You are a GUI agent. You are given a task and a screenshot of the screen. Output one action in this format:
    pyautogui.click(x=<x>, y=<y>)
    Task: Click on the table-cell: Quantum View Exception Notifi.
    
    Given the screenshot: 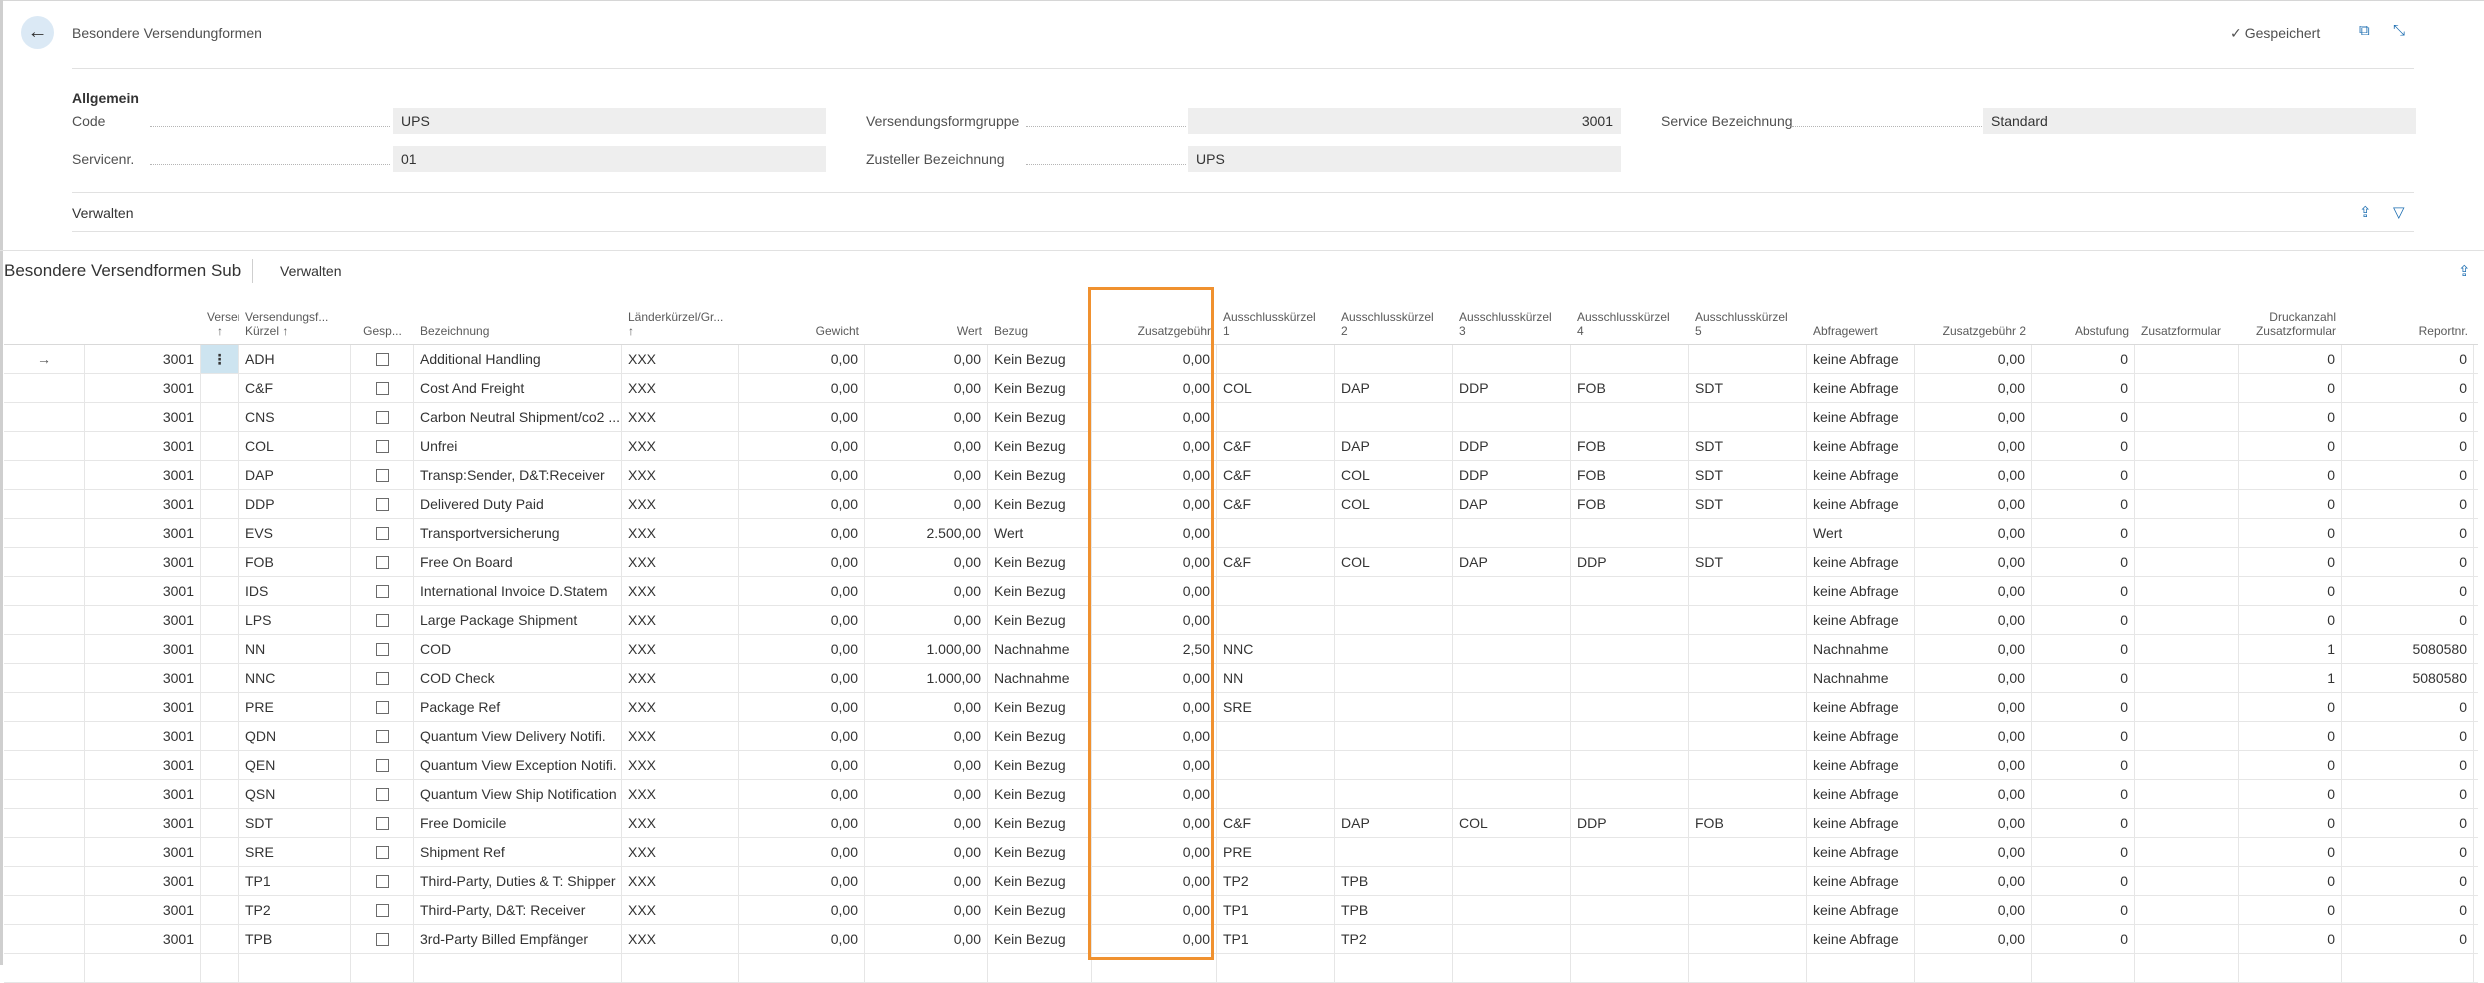 What is the action you would take?
    pyautogui.click(x=518, y=765)
    